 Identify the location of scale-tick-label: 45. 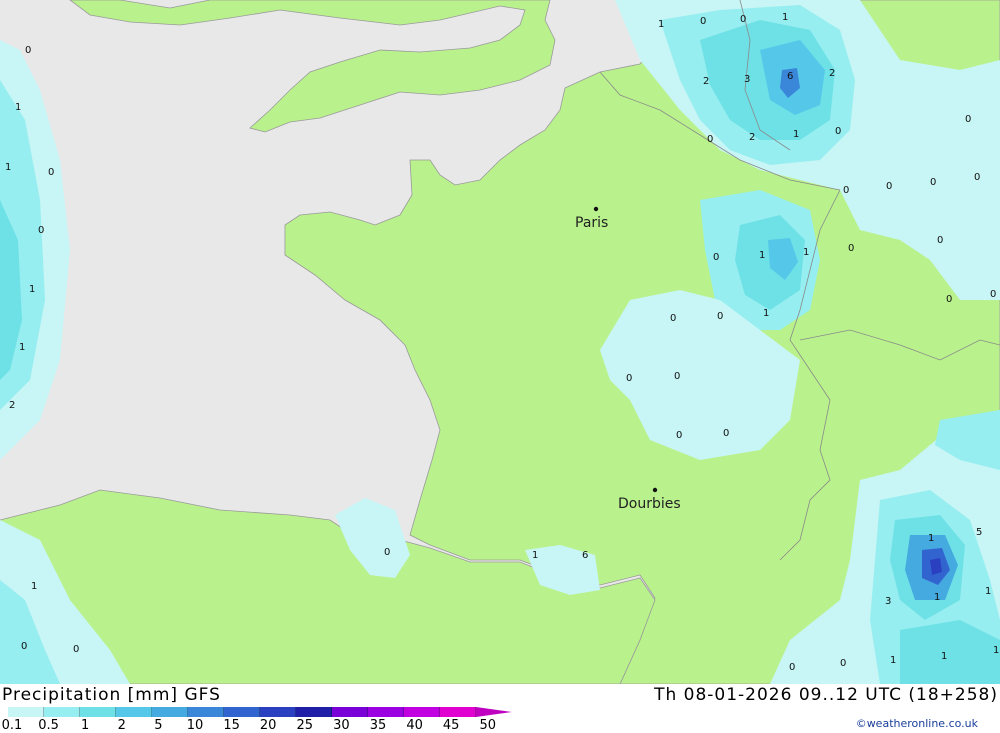
(451, 725).